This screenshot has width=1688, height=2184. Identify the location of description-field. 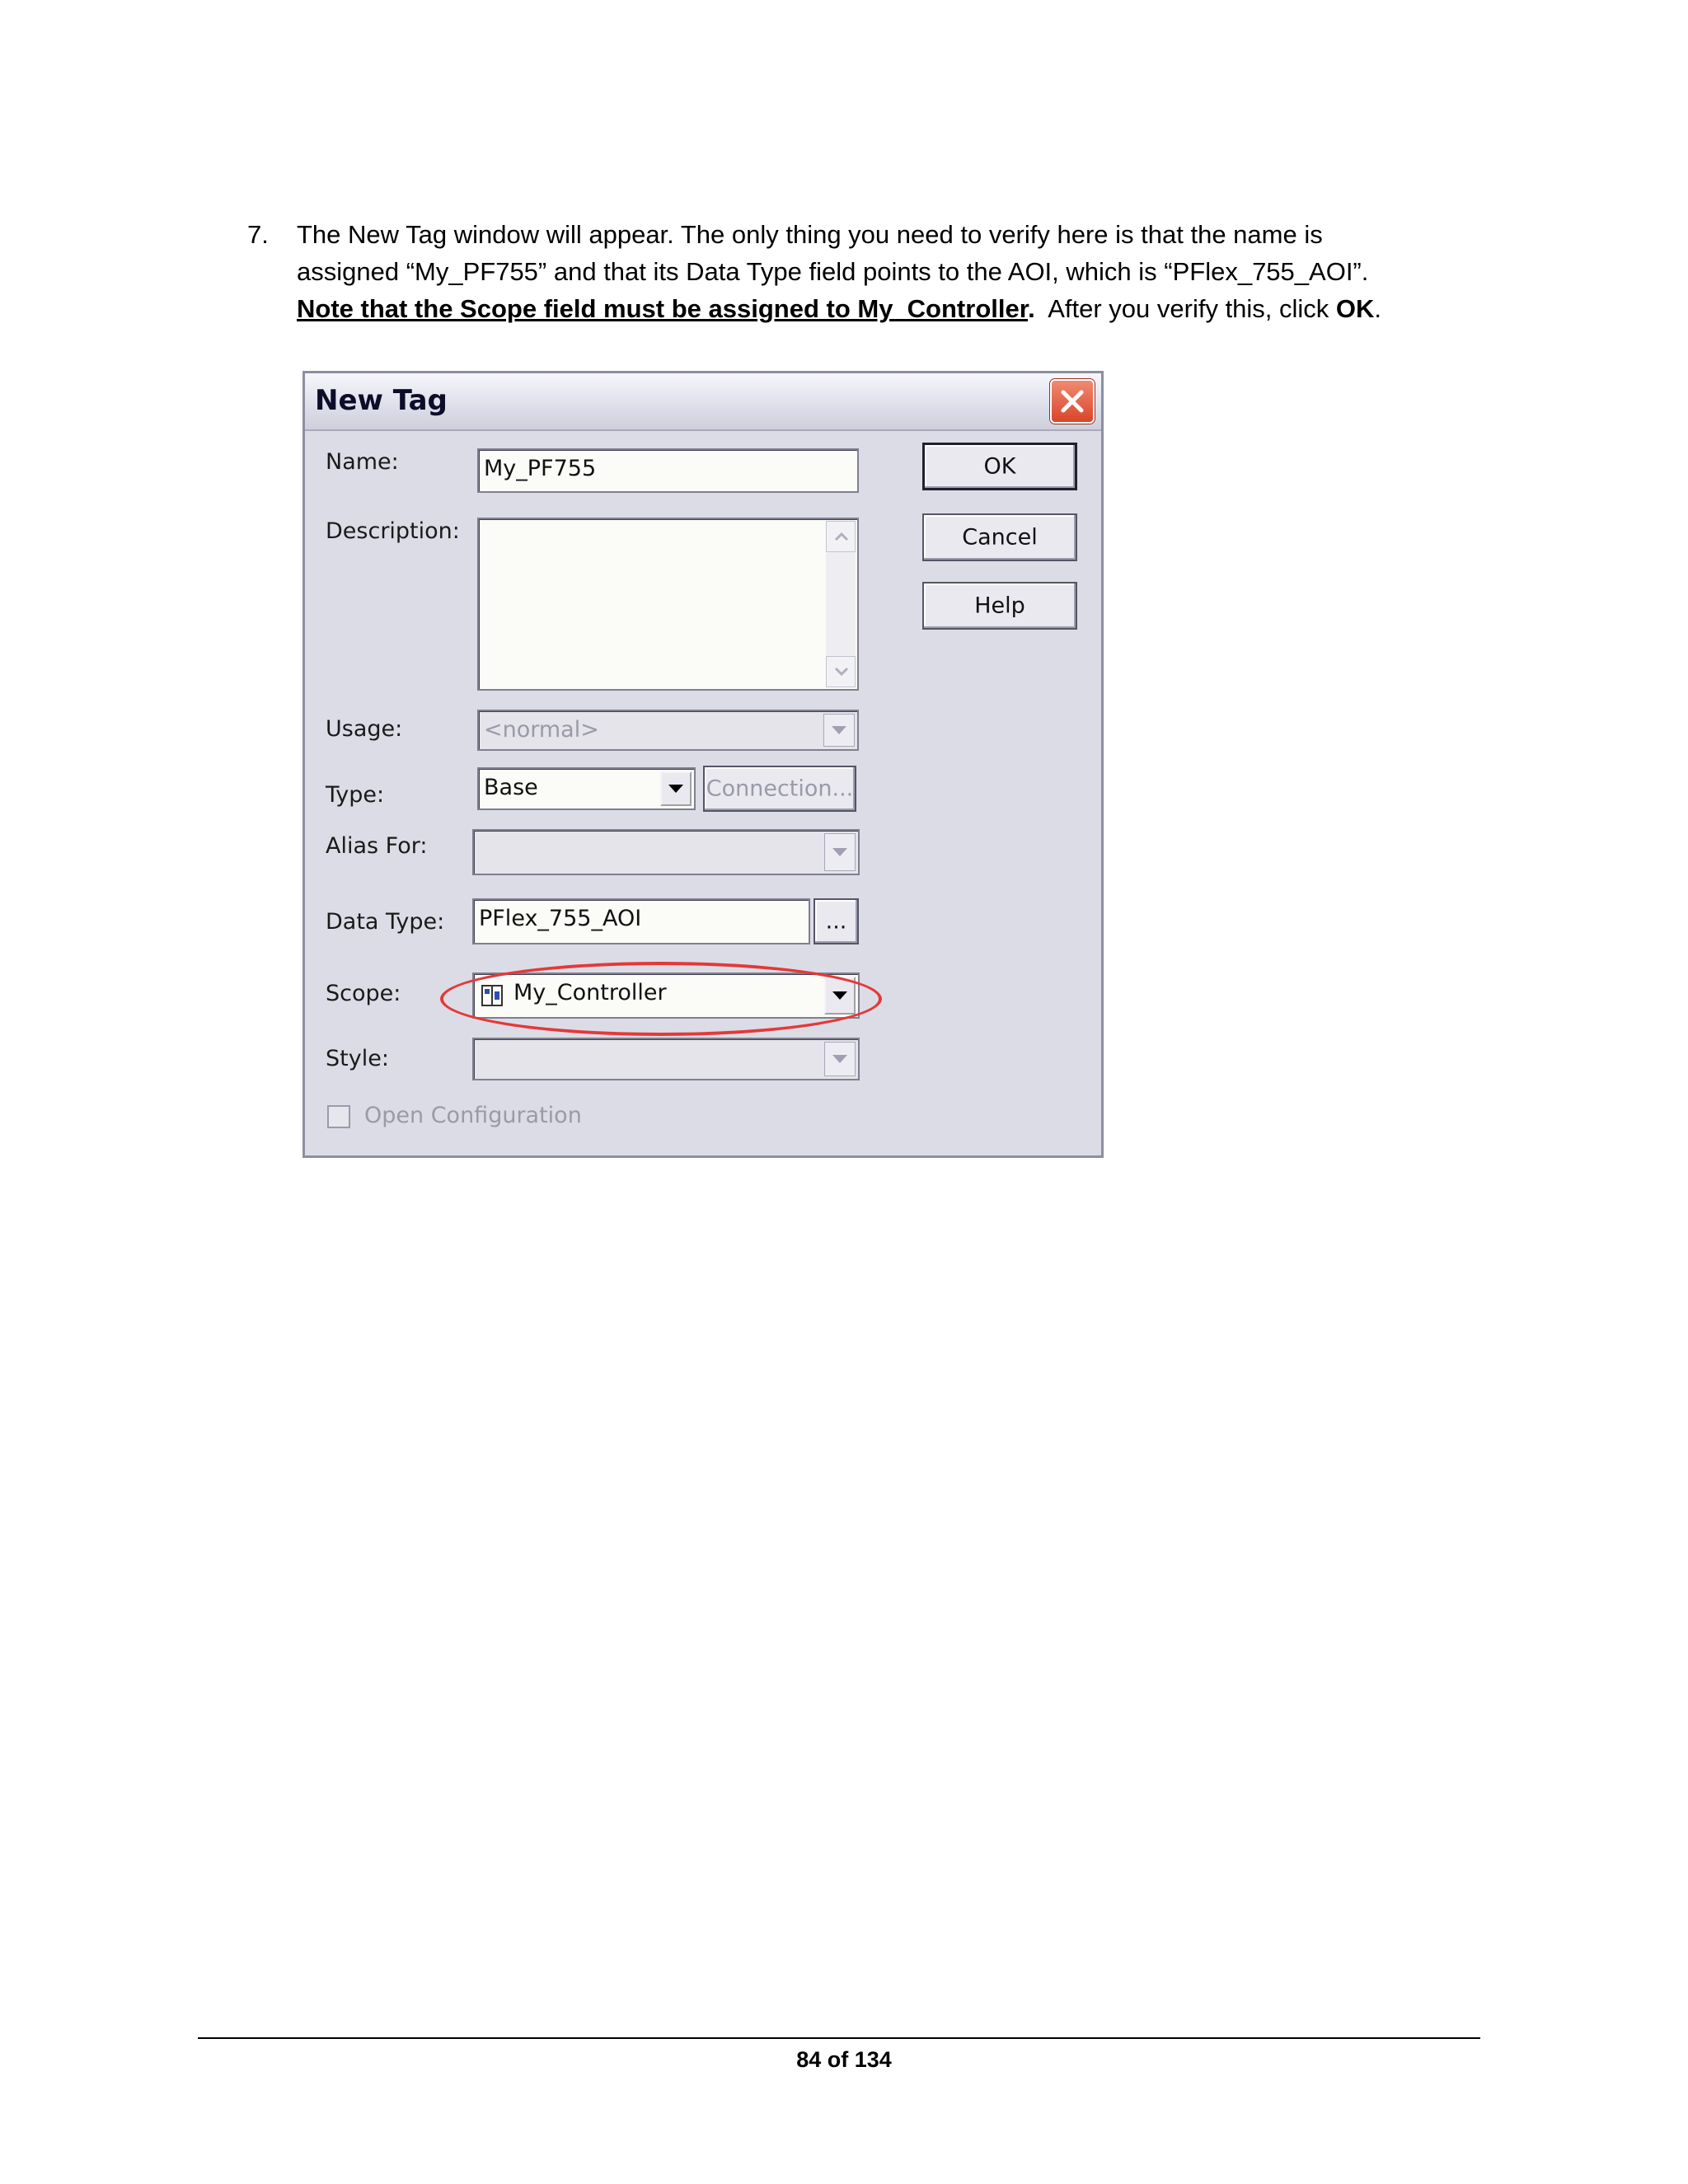
(668, 604).